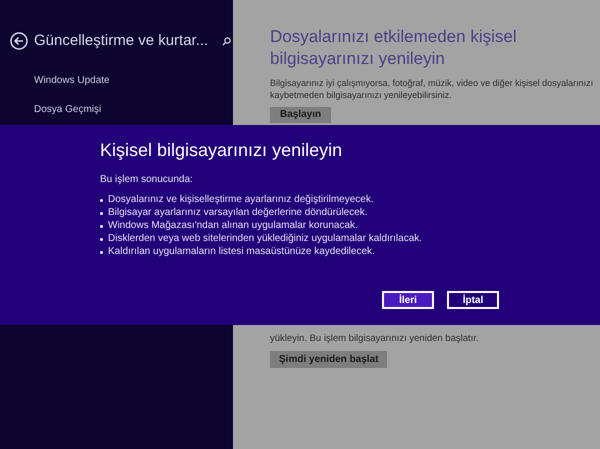 The height and width of the screenshot is (449, 600). Describe the element at coordinates (133, 80) in the screenshot. I see `sidebar-item: Windows Update` at that location.